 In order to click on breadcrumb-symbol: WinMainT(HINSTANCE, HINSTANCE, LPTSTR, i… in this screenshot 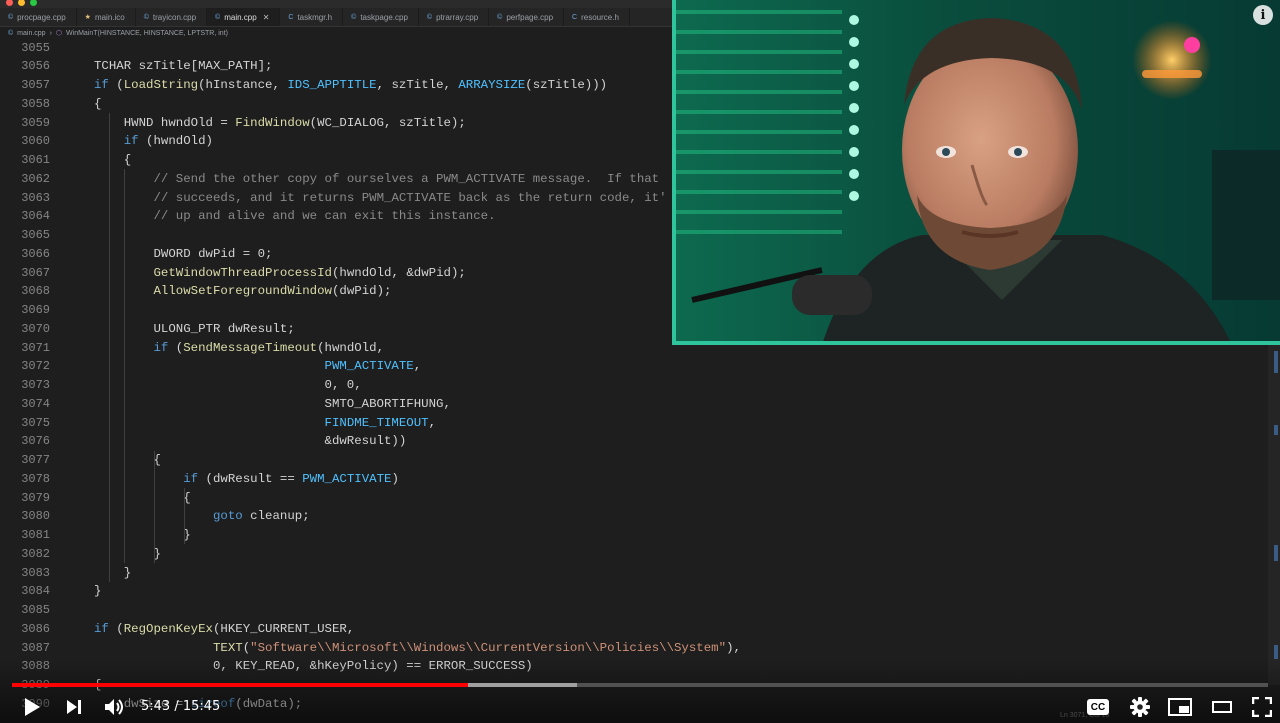, I will do `click(147, 33)`.